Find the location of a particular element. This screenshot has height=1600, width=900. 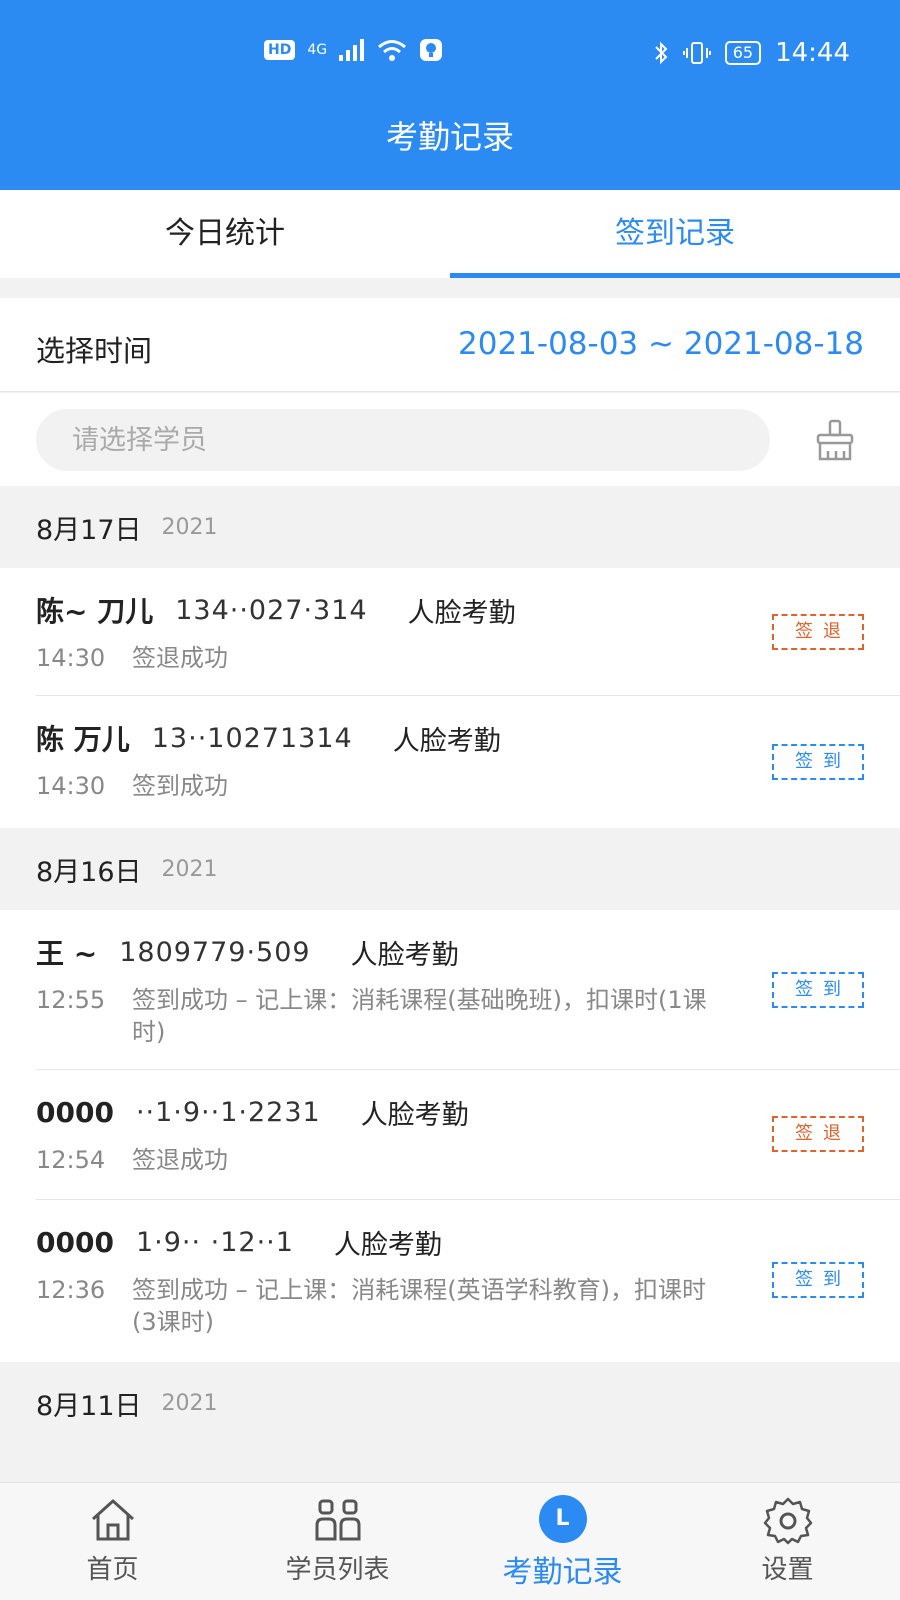

nav-label: 学员列表 is located at coordinates (337, 1570).